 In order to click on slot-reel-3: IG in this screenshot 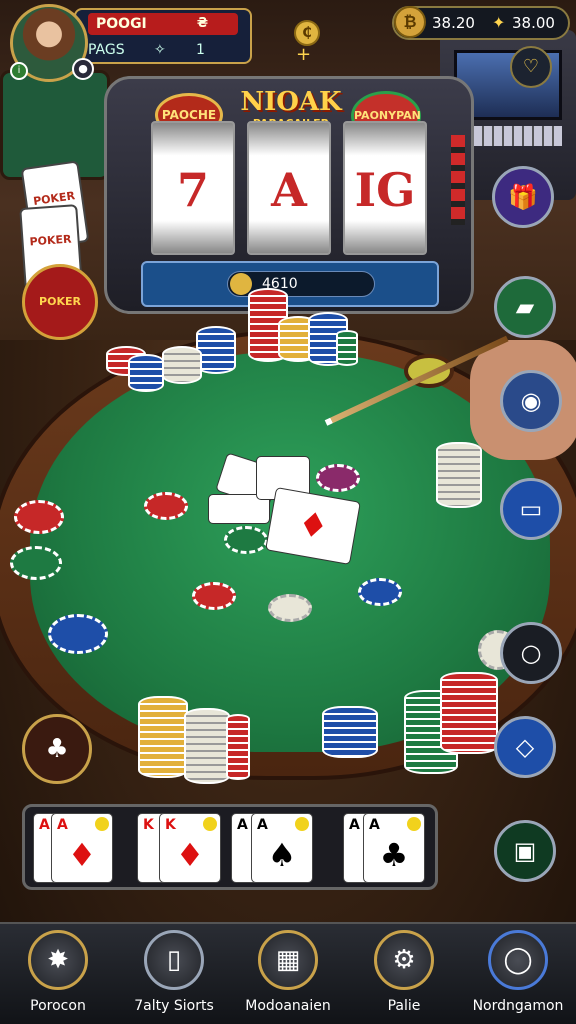, I will do `click(385, 188)`.